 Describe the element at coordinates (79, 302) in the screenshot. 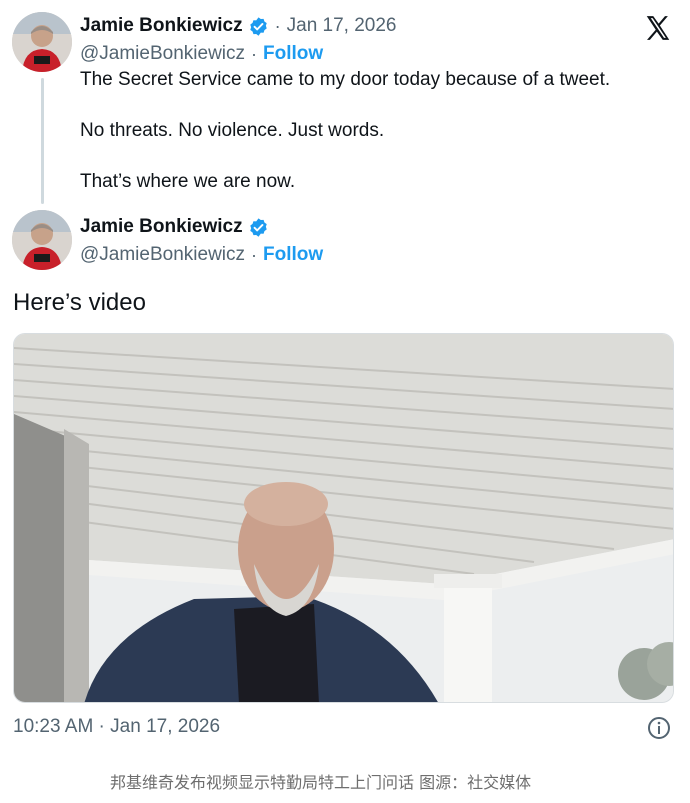

I see `tweet-text: Here’s video` at that location.